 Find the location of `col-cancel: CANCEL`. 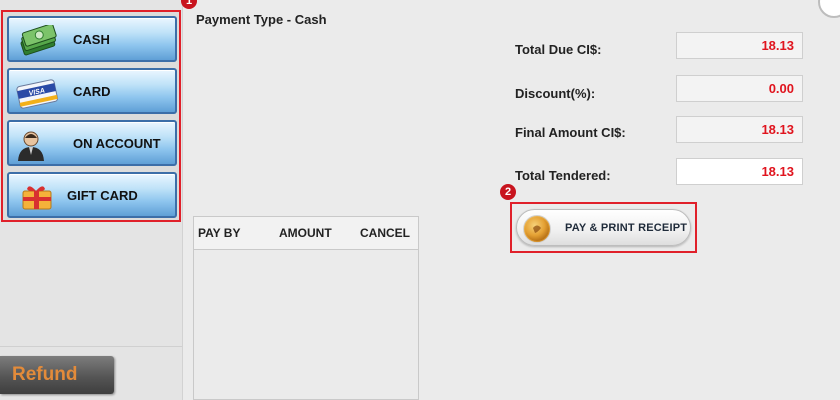

col-cancel: CANCEL is located at coordinates (385, 233).